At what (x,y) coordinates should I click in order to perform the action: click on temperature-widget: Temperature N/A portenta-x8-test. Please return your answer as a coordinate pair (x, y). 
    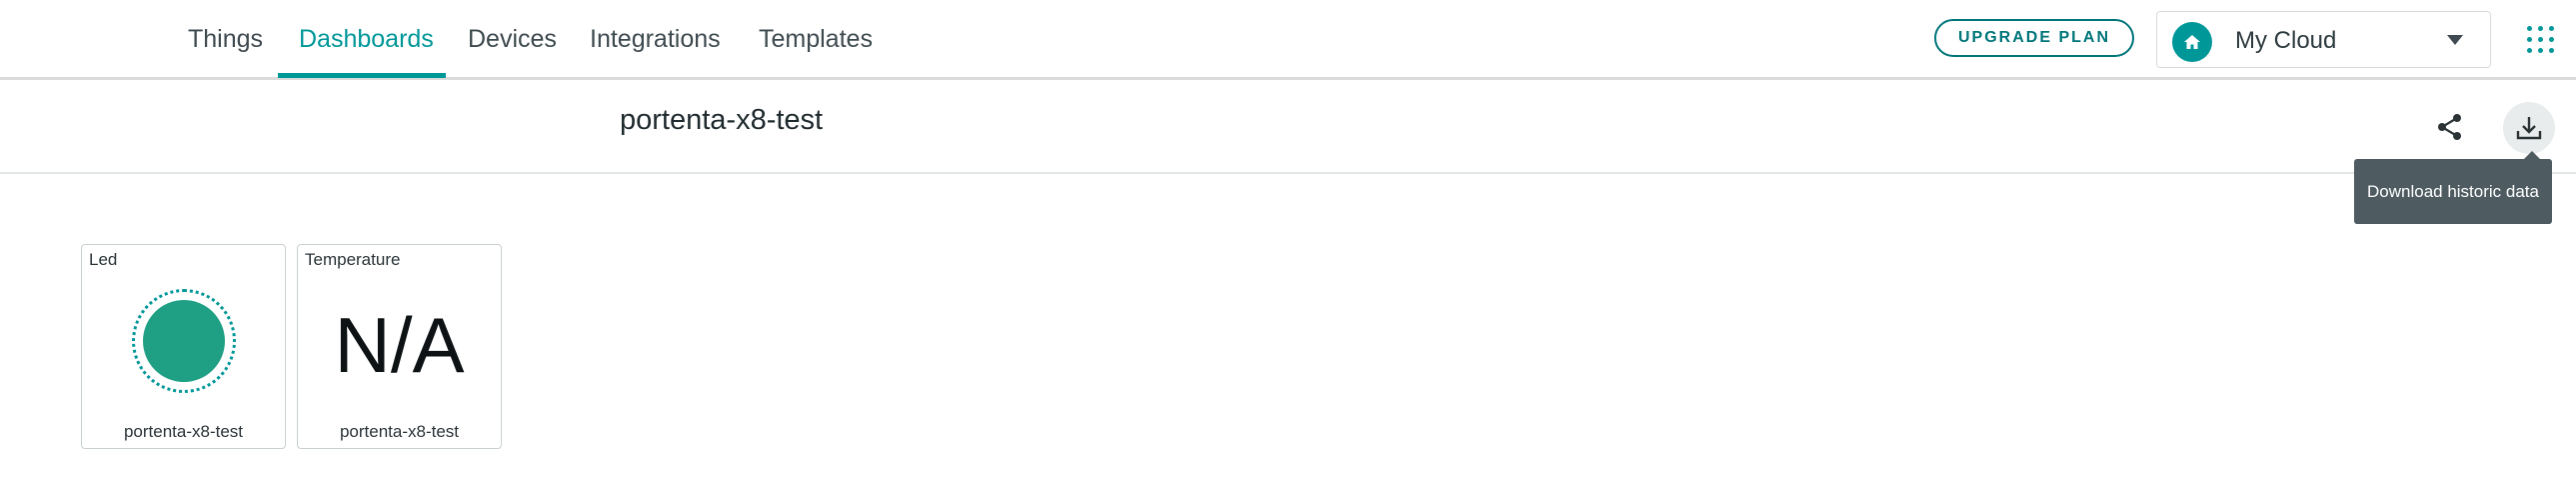
    Looking at the image, I should click on (399, 346).